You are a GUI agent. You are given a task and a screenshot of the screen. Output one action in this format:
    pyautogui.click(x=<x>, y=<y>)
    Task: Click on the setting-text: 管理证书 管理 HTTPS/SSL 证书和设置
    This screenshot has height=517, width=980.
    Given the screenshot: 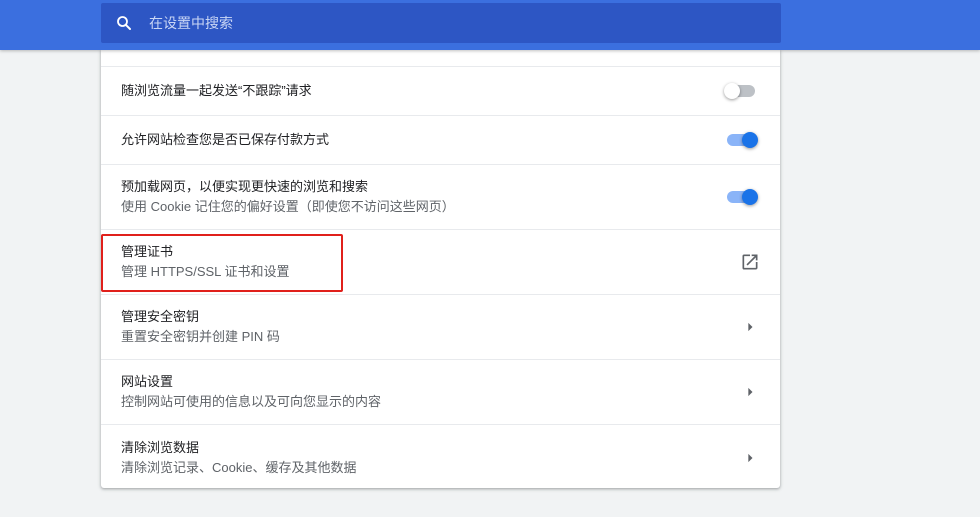 What is the action you would take?
    pyautogui.click(x=429, y=262)
    